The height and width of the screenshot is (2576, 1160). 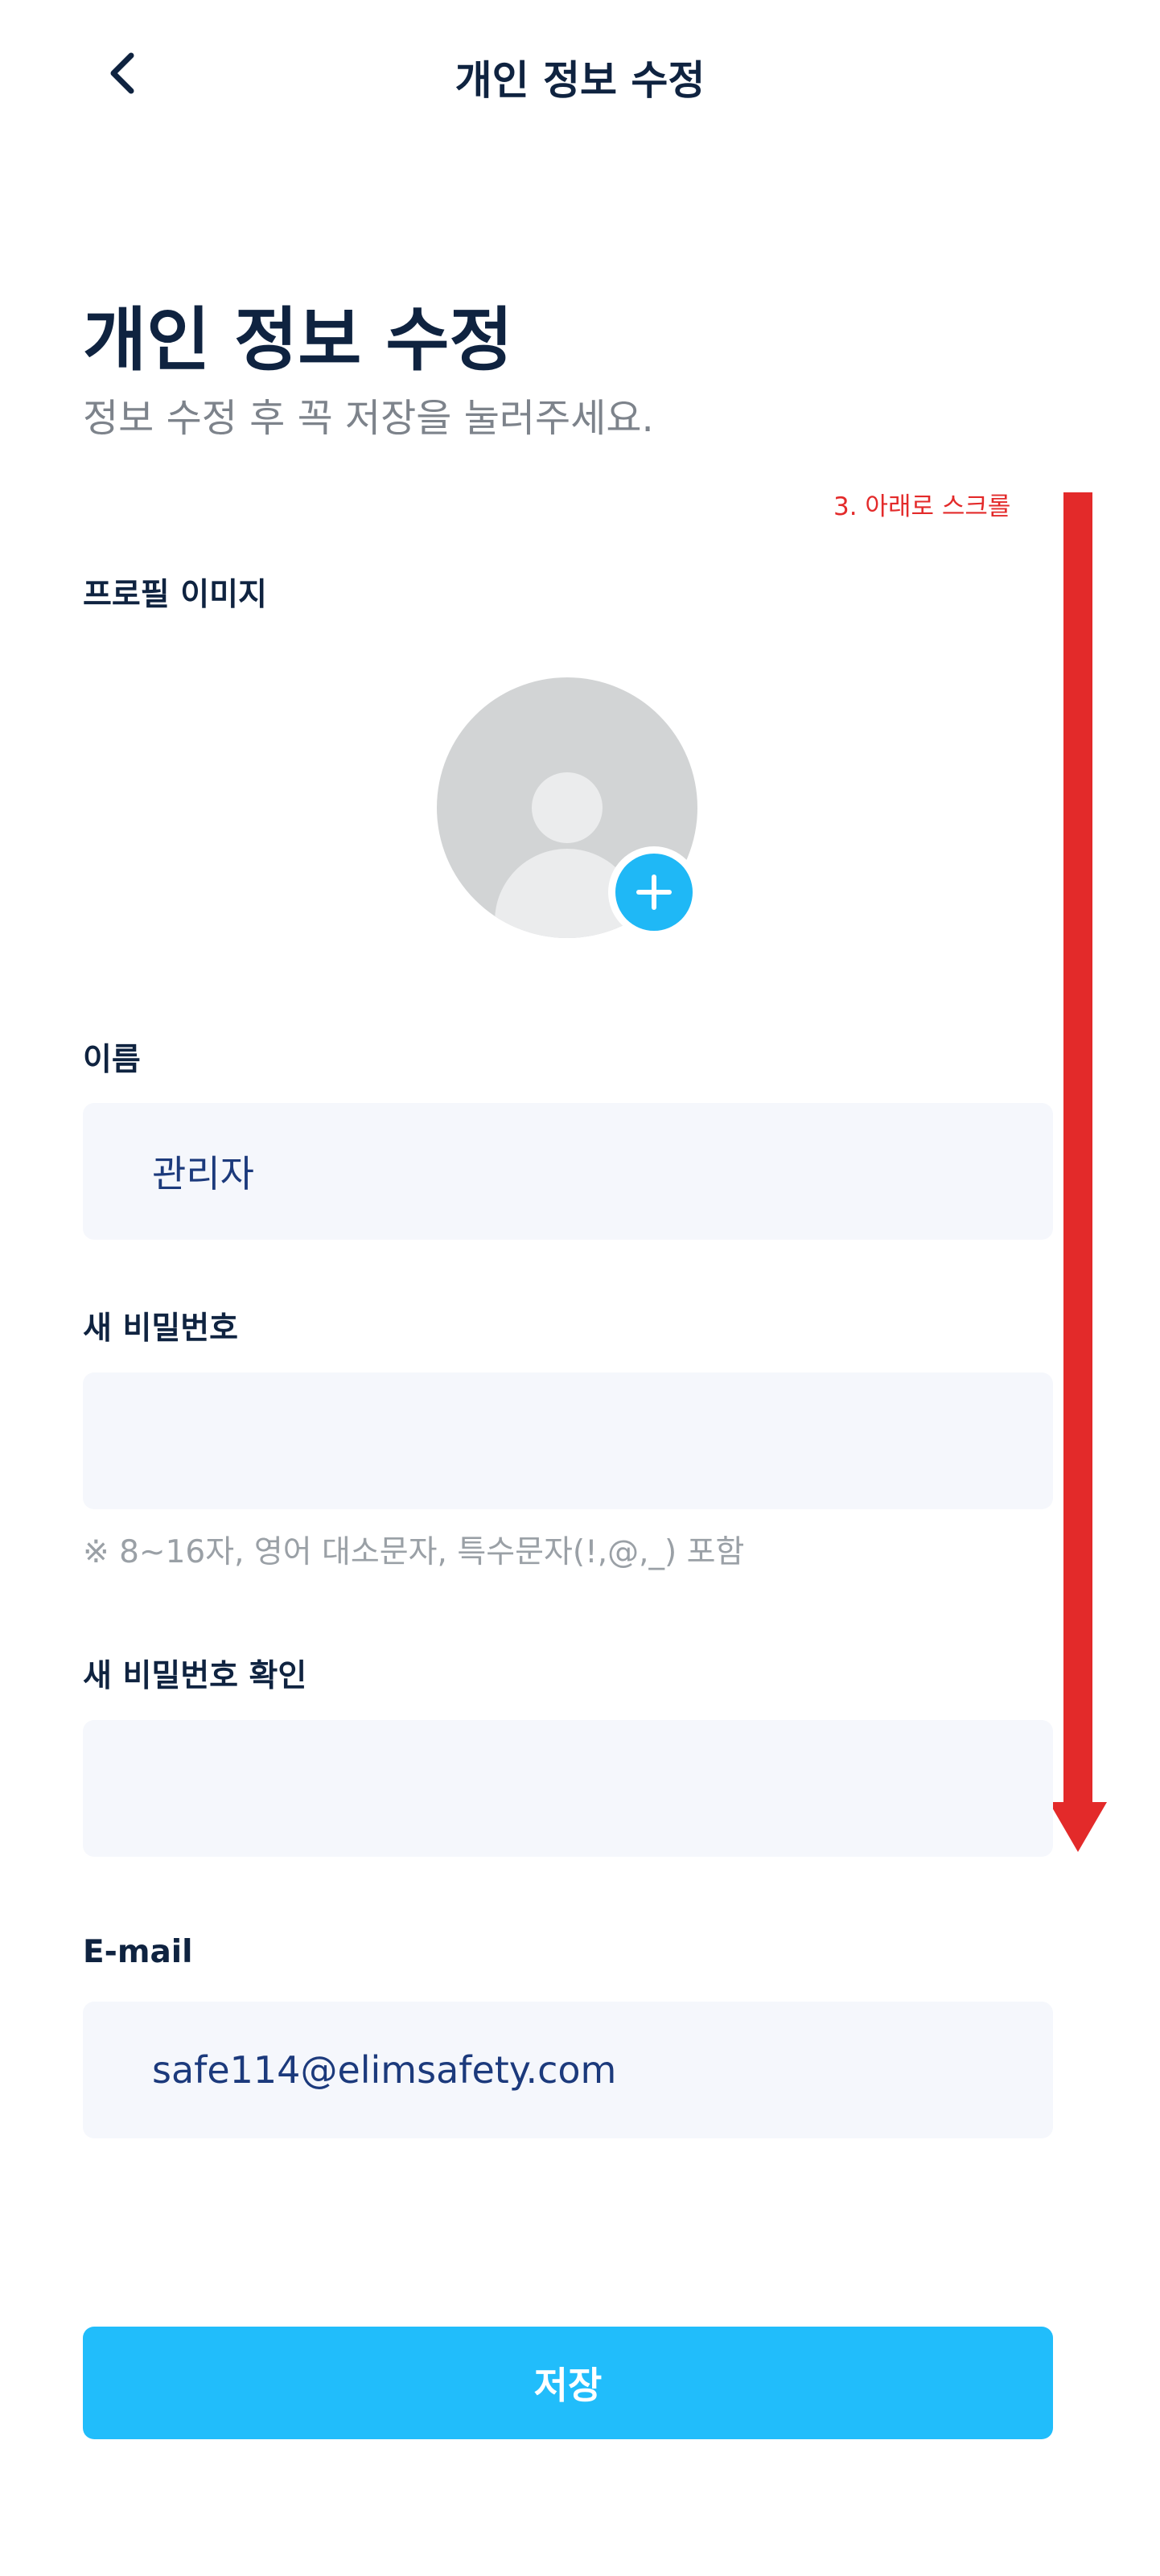 What do you see at coordinates (384, 2070) in the screenshot?
I see `email-field-value: safe114@elimsafety.com` at bounding box center [384, 2070].